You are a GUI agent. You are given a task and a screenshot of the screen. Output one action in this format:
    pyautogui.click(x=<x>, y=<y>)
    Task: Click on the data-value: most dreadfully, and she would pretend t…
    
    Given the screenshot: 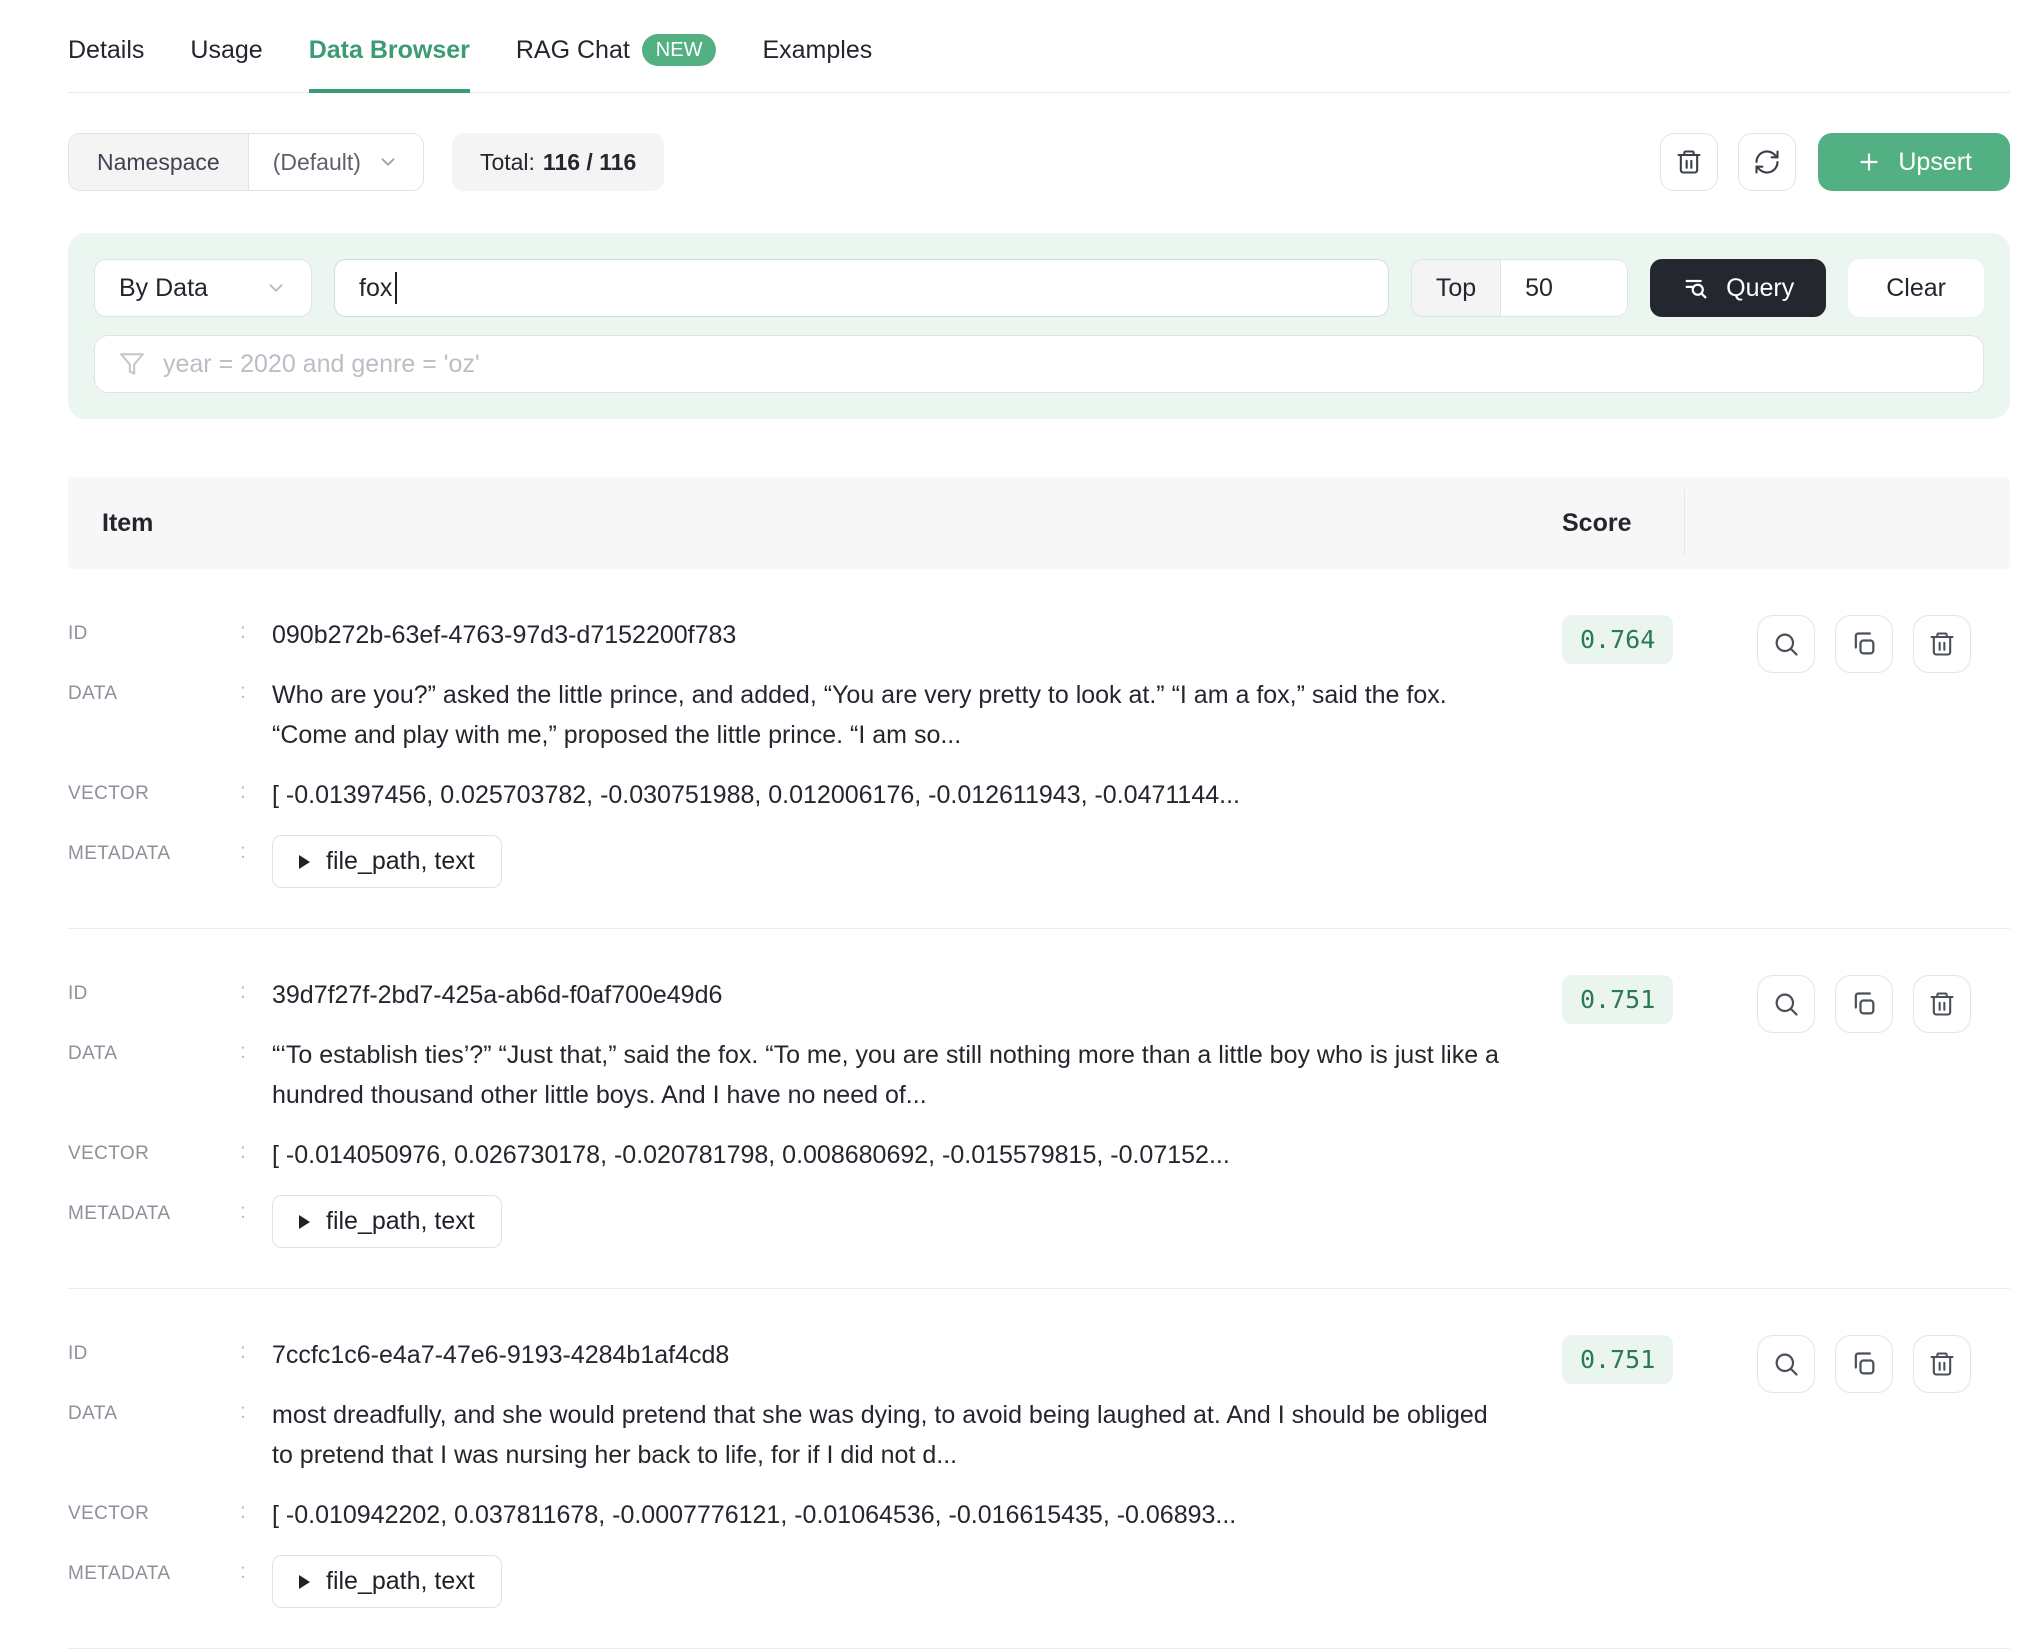 What is the action you would take?
    pyautogui.click(x=880, y=1435)
    